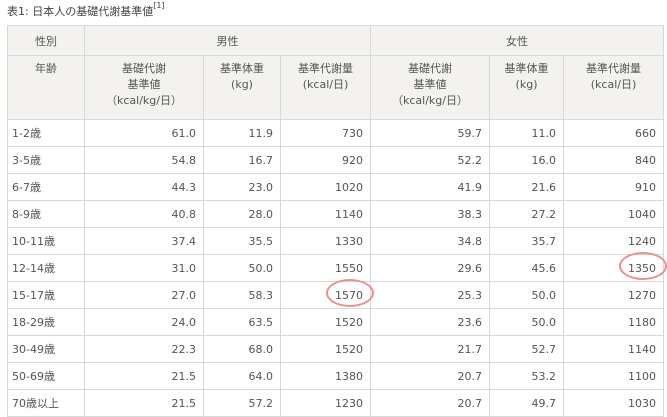 The height and width of the screenshot is (417, 667). What do you see at coordinates (430, 187) in the screenshot?
I see `value-cell: 41.9` at bounding box center [430, 187].